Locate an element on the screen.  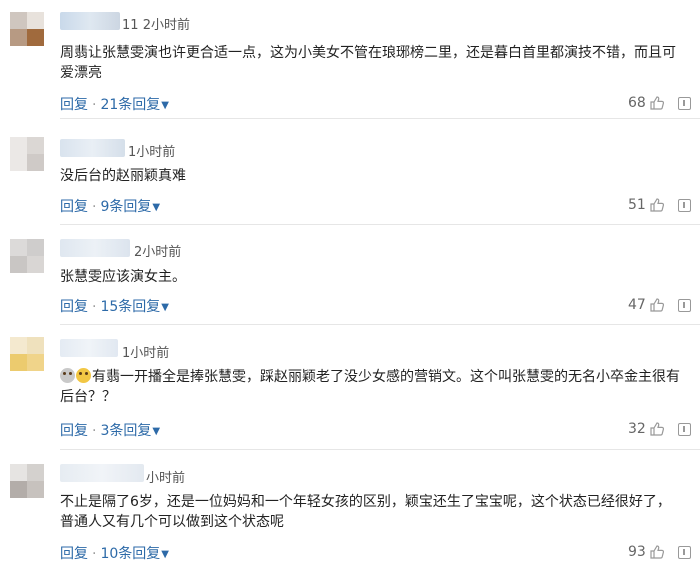
view-replies-button: 9条回复▼ is located at coordinates (130, 207).